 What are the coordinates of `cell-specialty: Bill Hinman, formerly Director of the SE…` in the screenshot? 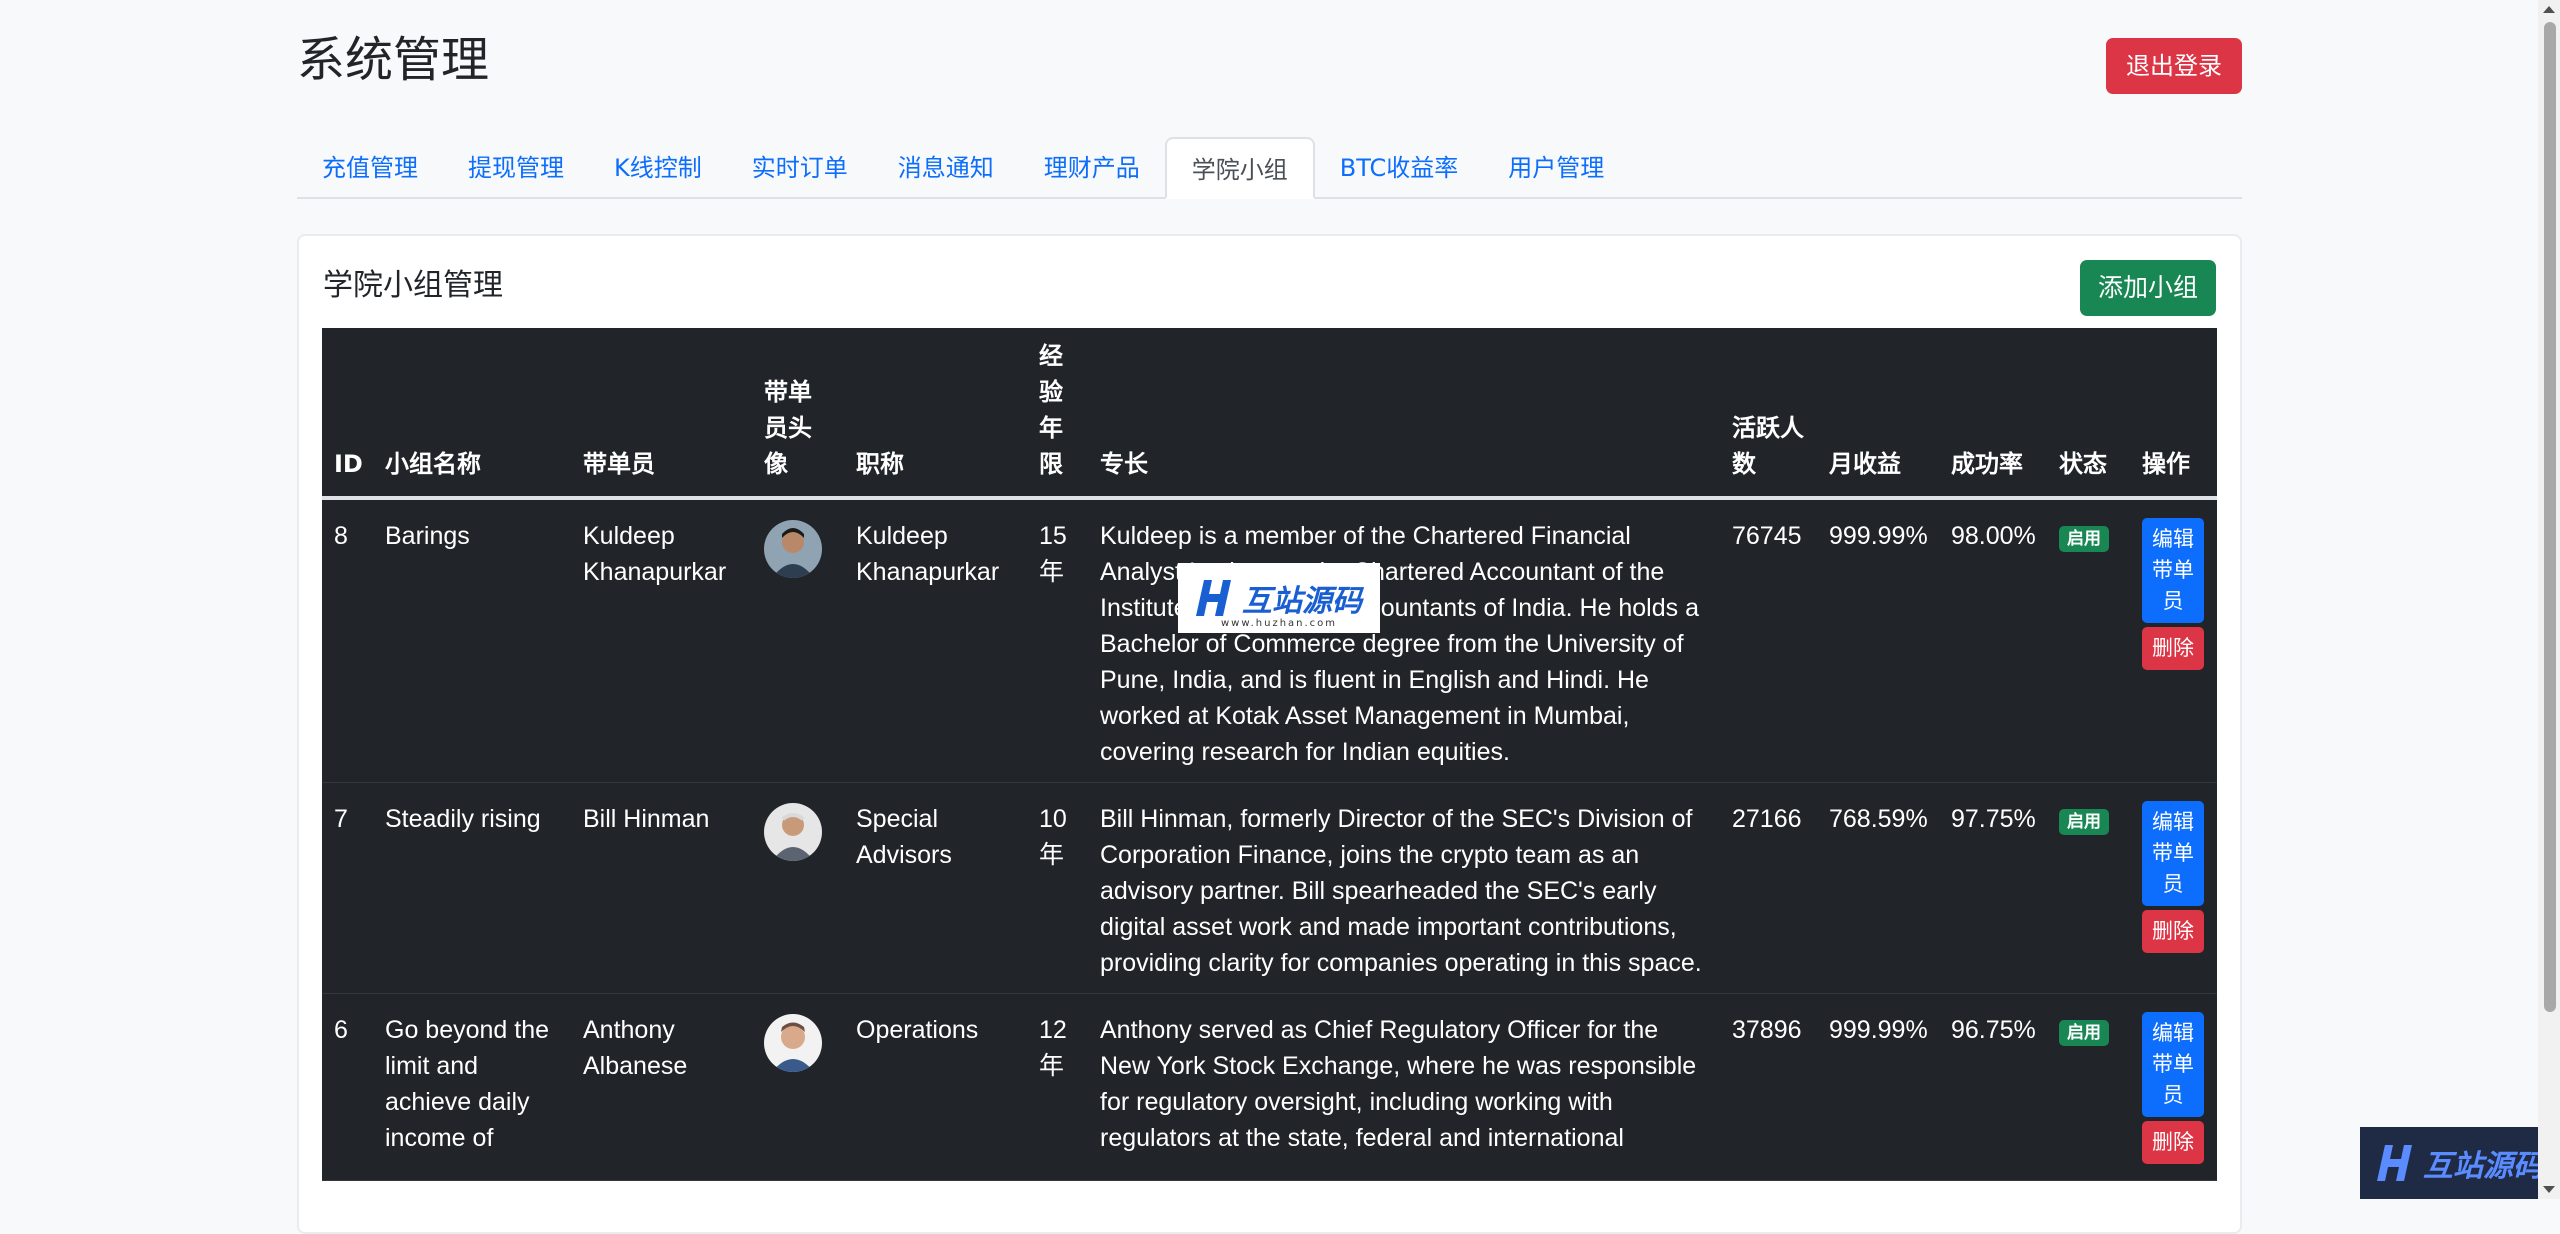 It's located at (1404, 888).